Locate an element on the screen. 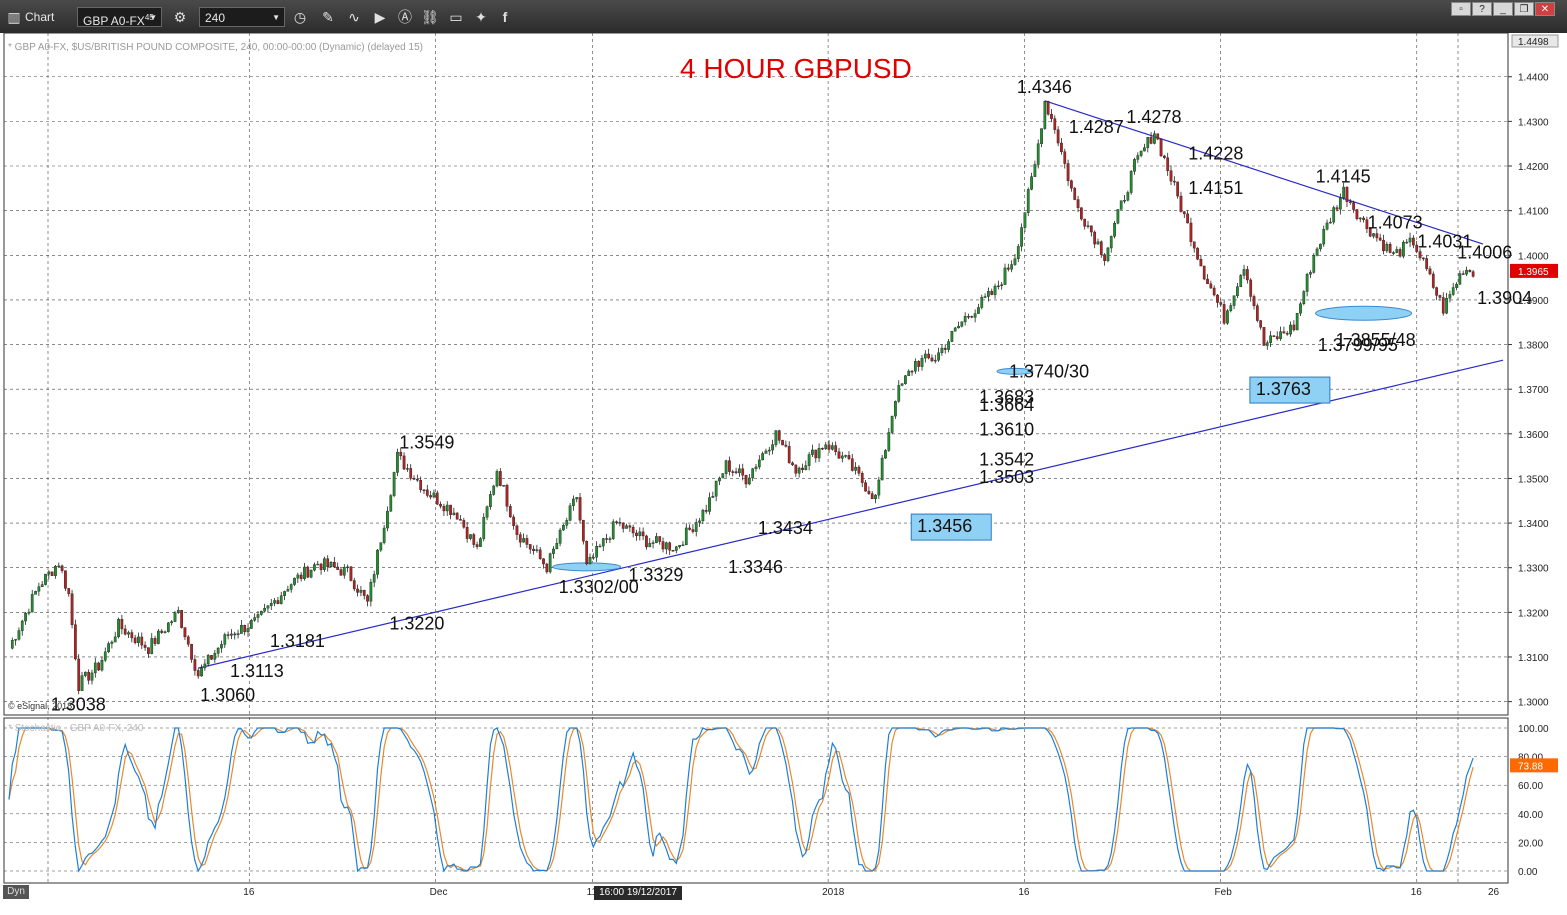 Image resolution: width=1567 pixels, height=915 pixels. window-pin-button: ▫ is located at coordinates (1461, 9).